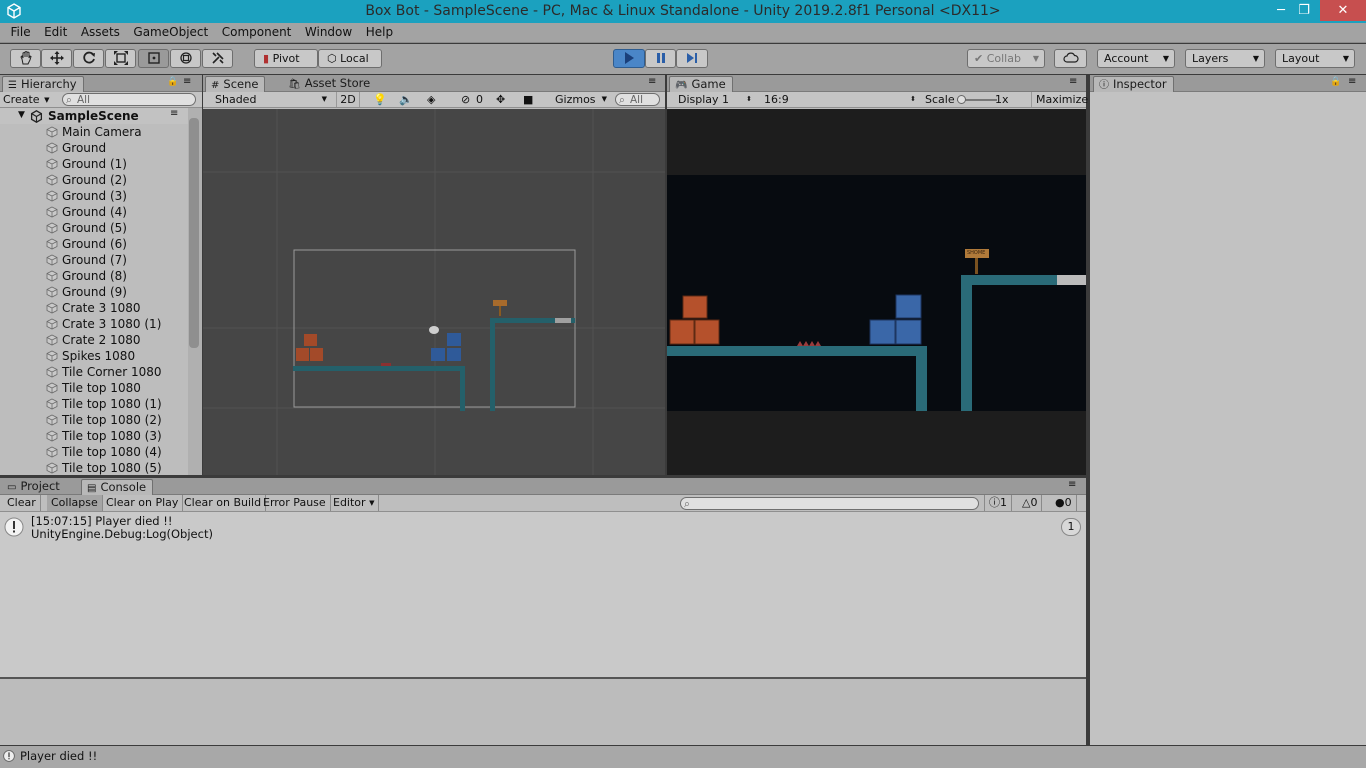 This screenshot has width=1366, height=768. Describe the element at coordinates (379, 32) in the screenshot. I see `menu-help: Help` at that location.